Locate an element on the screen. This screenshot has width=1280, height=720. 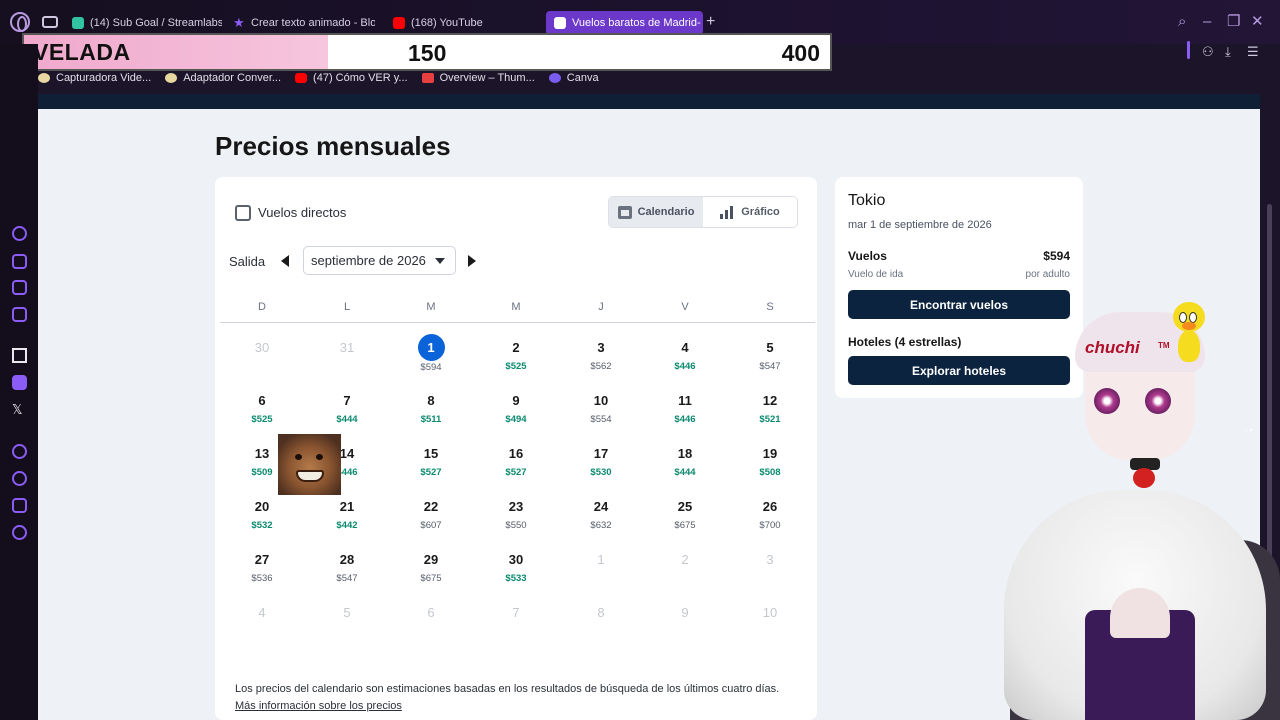
view-chart-button: Gráfico is located at coordinates (750, 212).